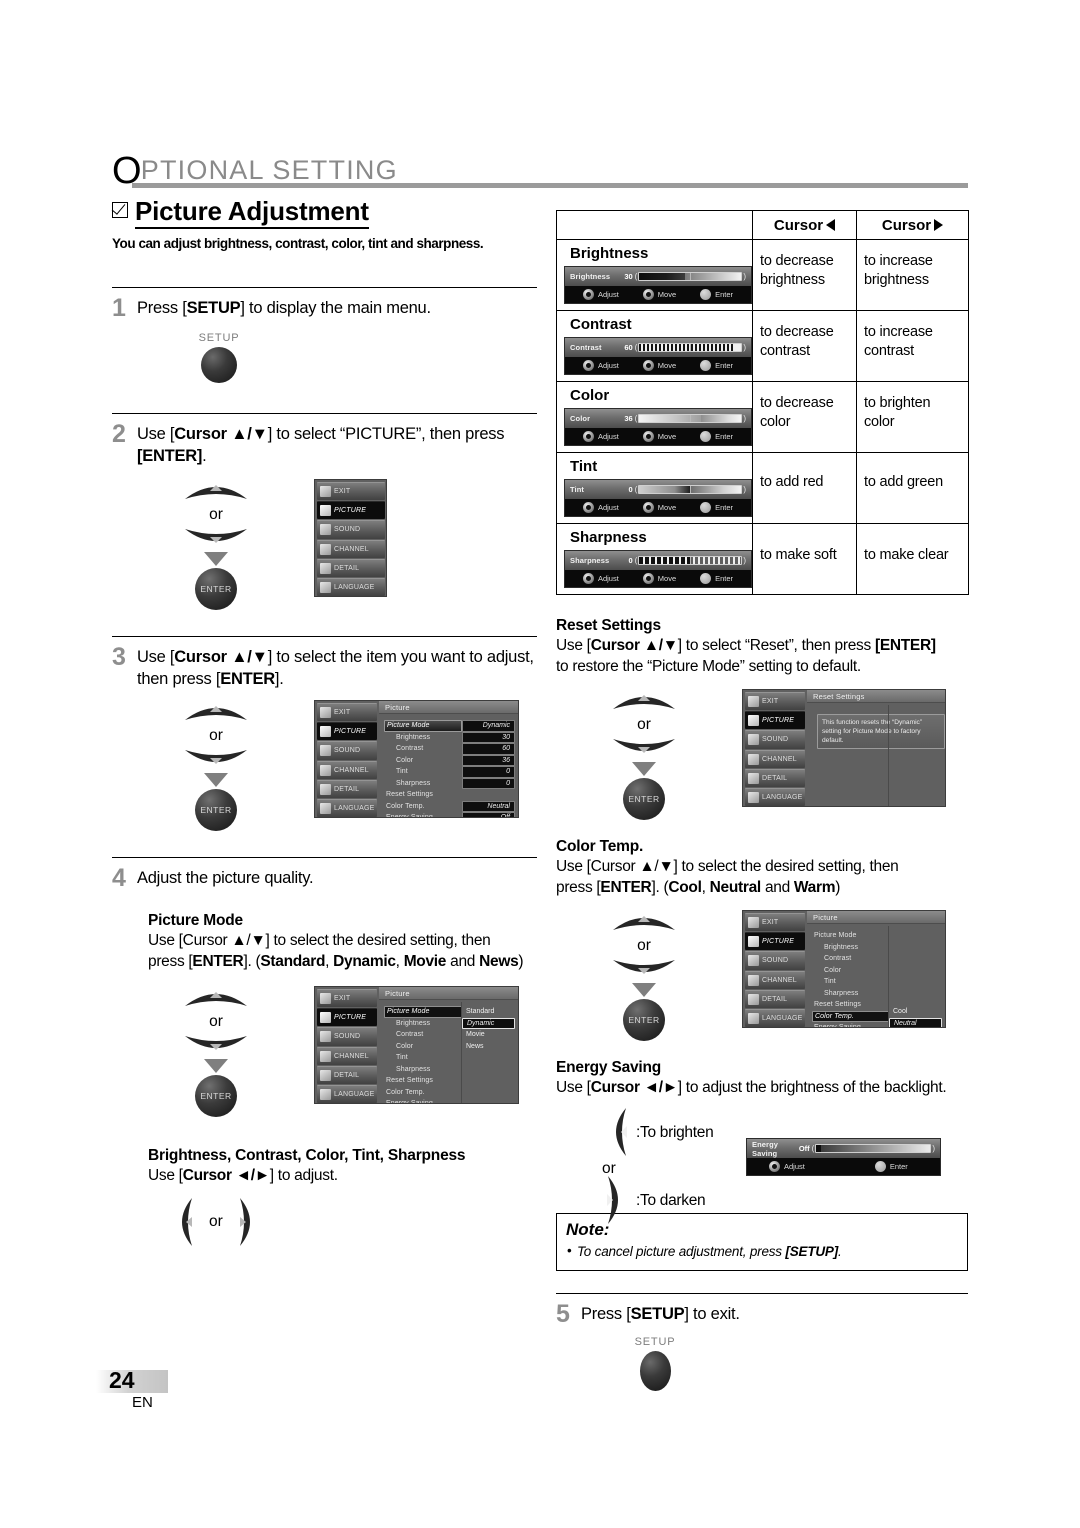  I want to click on osd-option-cool: Cool, so click(915, 1012).